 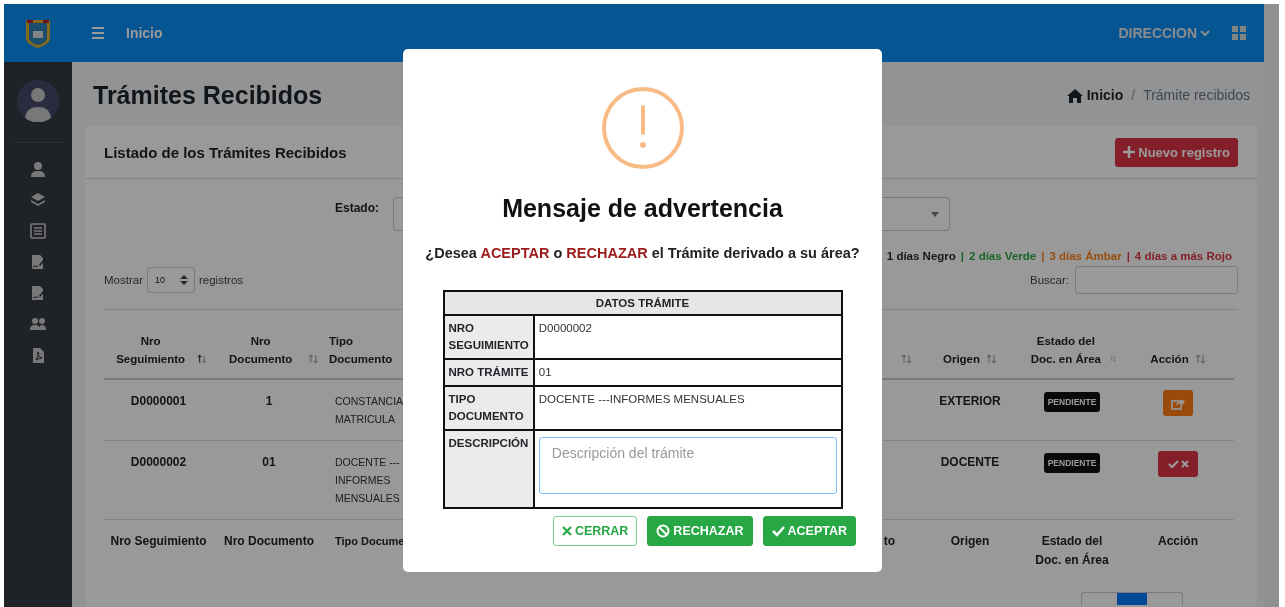 I want to click on length-label: registros, so click(x=221, y=280).